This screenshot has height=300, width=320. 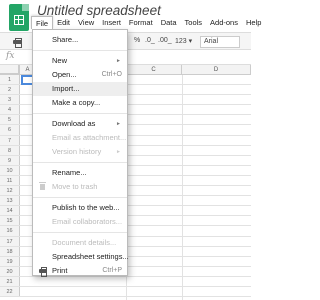 What do you see at coordinates (80, 271) in the screenshot?
I see `menu-item-print: Print Ctrl+P` at bounding box center [80, 271].